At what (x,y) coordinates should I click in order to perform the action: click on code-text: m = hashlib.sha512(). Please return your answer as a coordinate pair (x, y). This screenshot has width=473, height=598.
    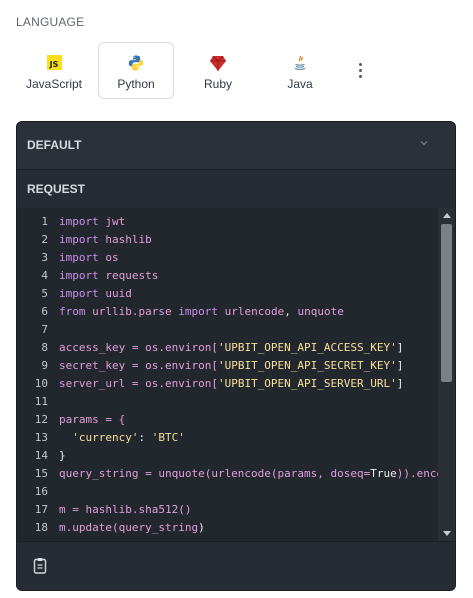
    Looking at the image, I should click on (125, 509).